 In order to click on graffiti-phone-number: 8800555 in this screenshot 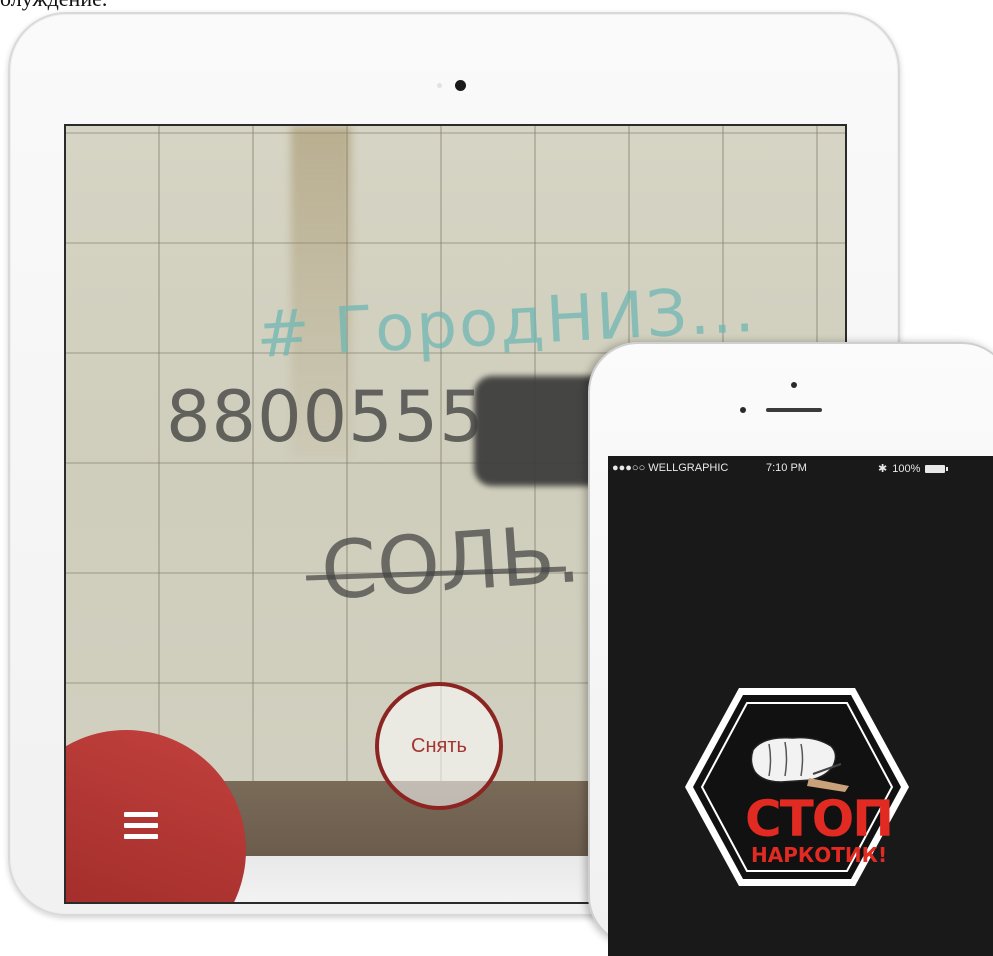, I will do `click(325, 417)`.